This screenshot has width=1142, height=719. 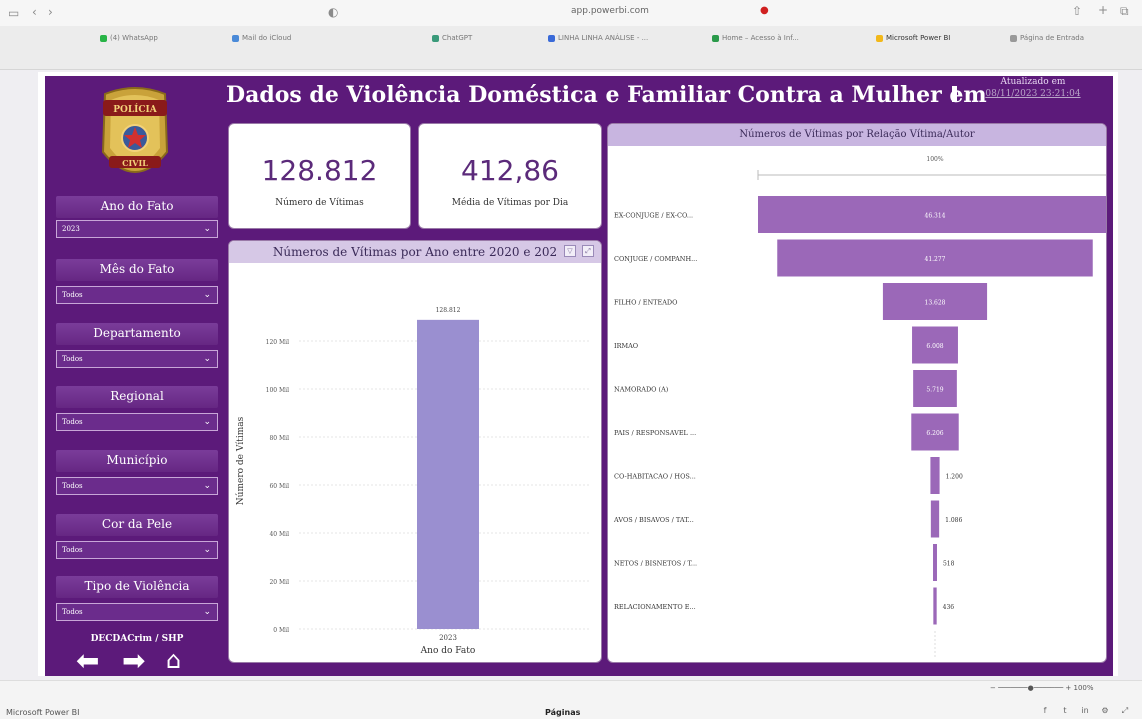 I want to click on data-label: 6.008, so click(x=934, y=346).